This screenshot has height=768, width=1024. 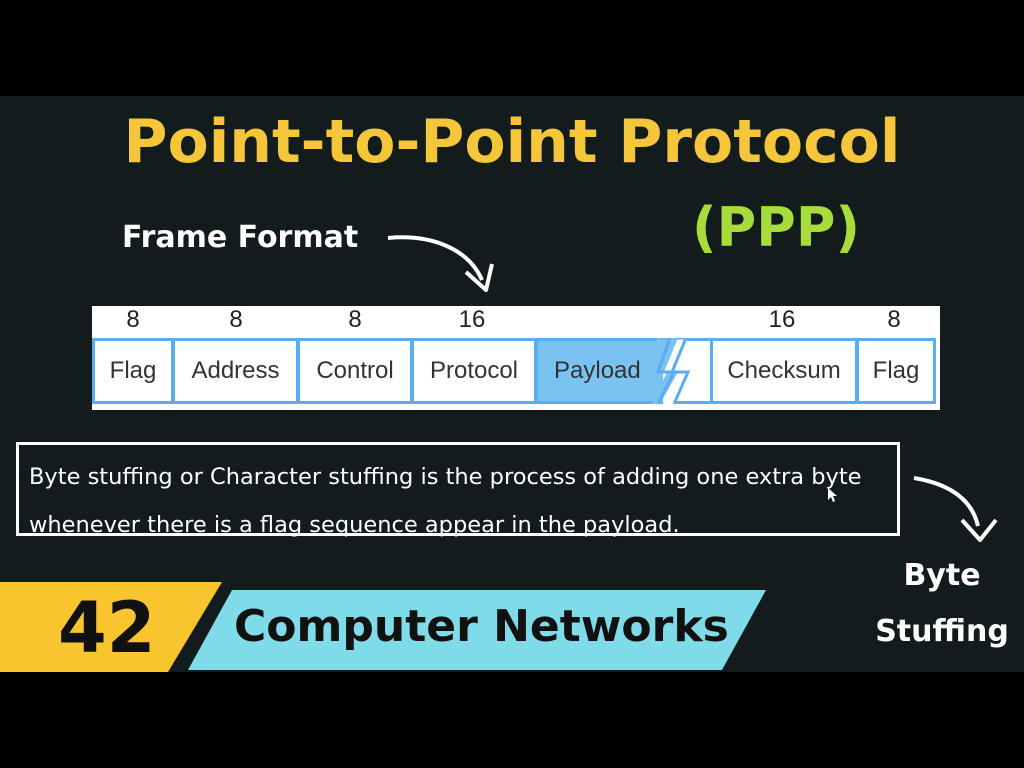 What do you see at coordinates (776, 227) in the screenshot?
I see `page-subtitle: (PPP)` at bounding box center [776, 227].